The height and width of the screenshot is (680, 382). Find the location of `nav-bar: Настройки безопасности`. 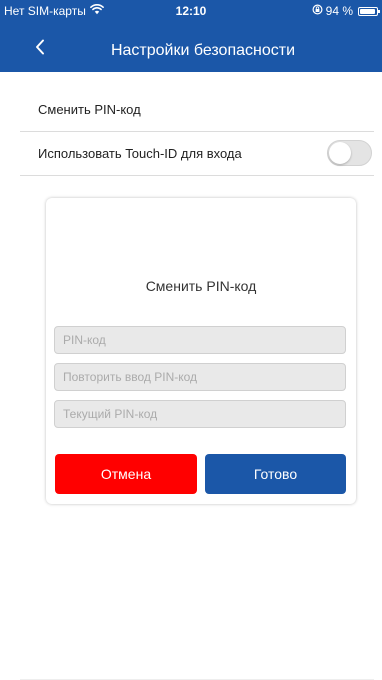

nav-bar: Настройки безопасности is located at coordinates (191, 51).